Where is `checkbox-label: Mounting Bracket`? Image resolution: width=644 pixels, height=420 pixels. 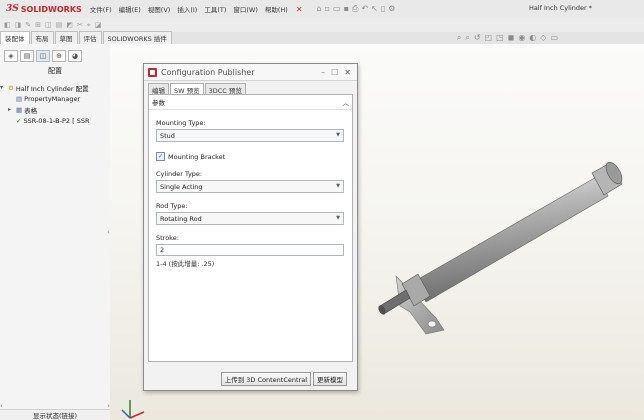 checkbox-label: Mounting Bracket is located at coordinates (197, 156).